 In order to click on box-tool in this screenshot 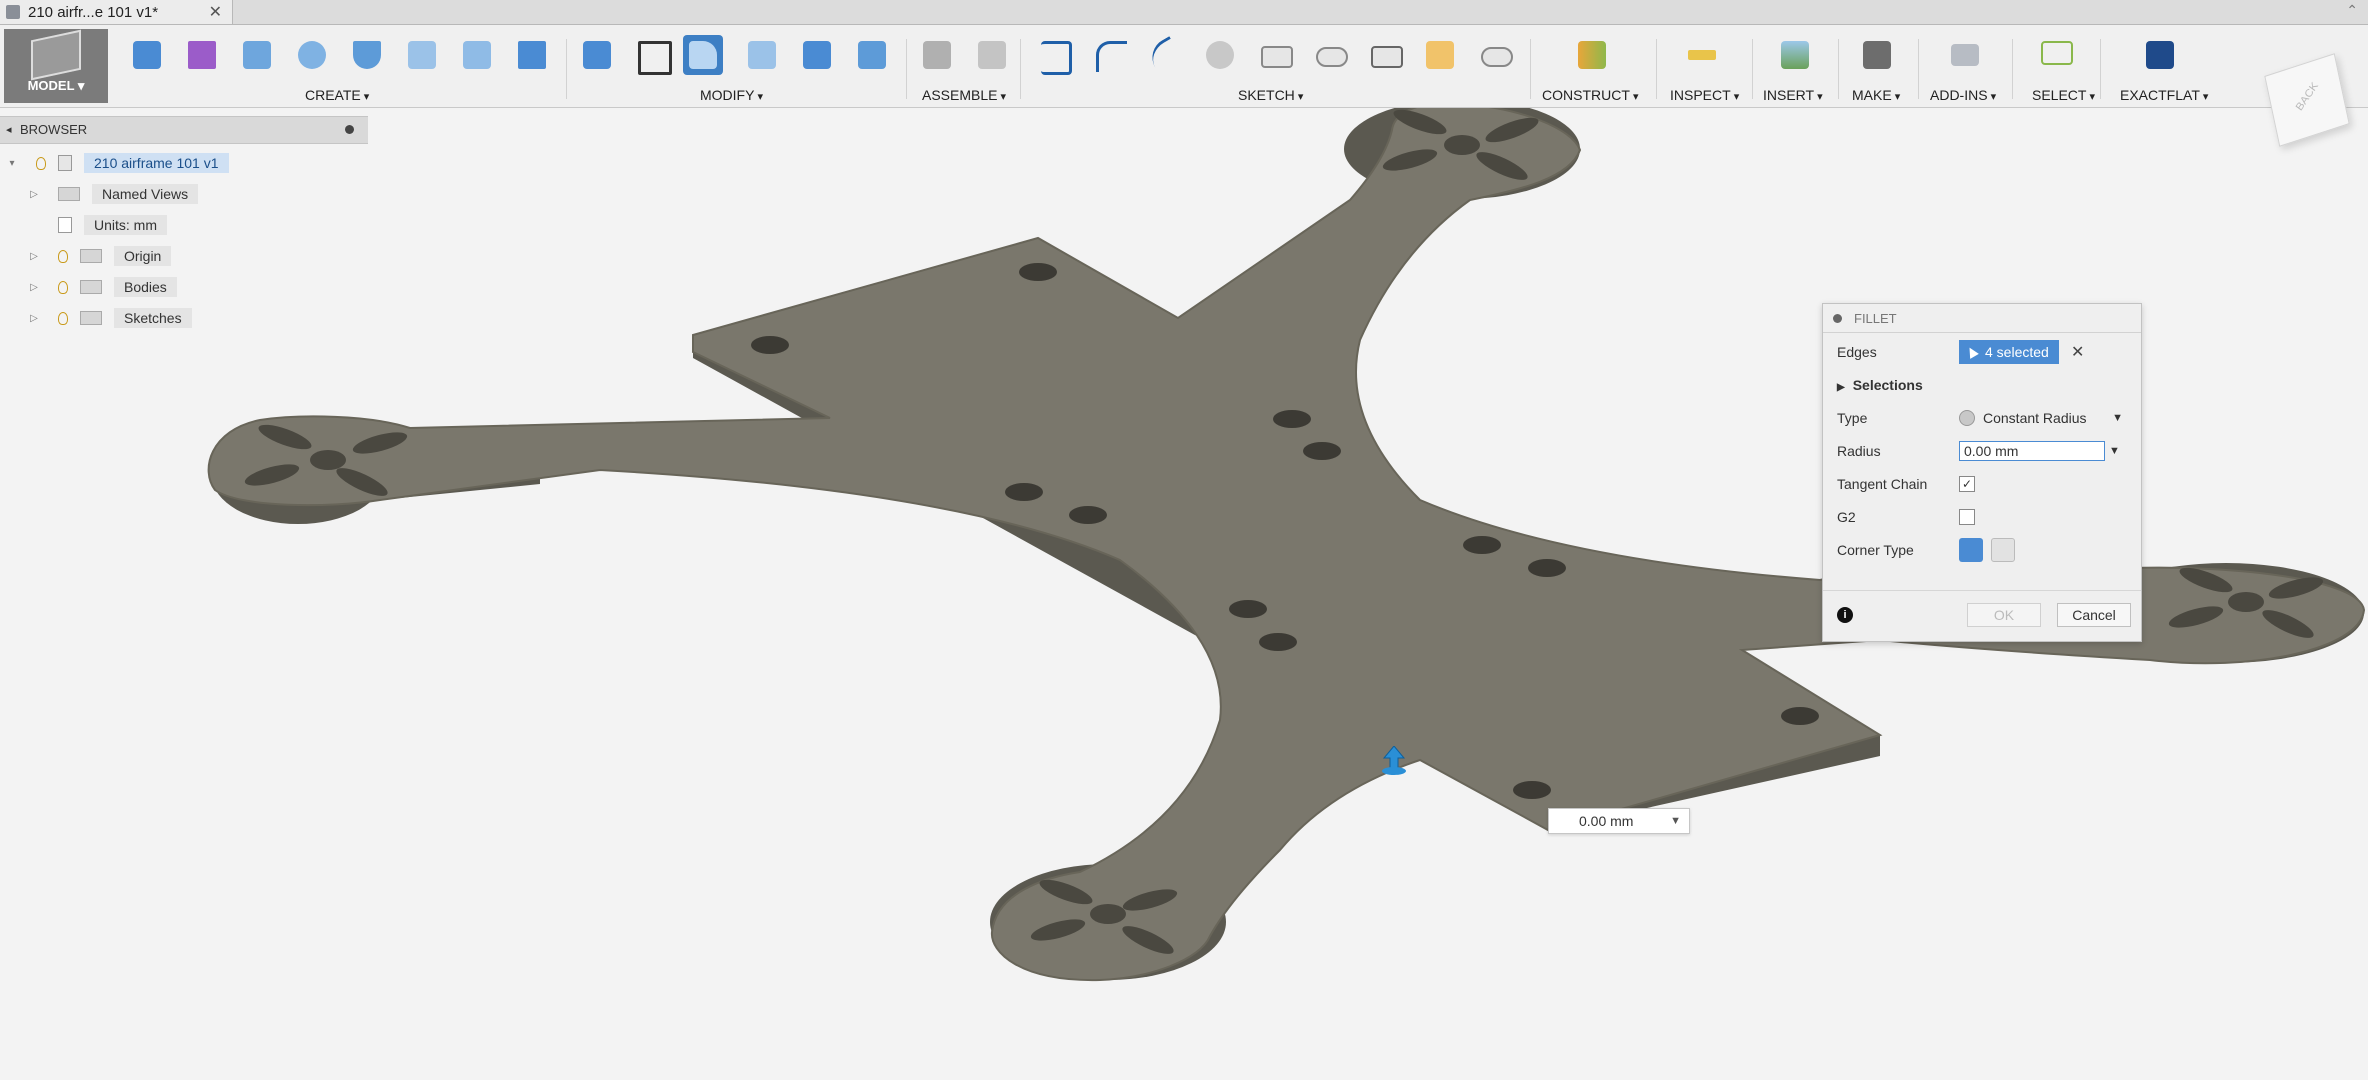, I will do `click(147, 55)`.